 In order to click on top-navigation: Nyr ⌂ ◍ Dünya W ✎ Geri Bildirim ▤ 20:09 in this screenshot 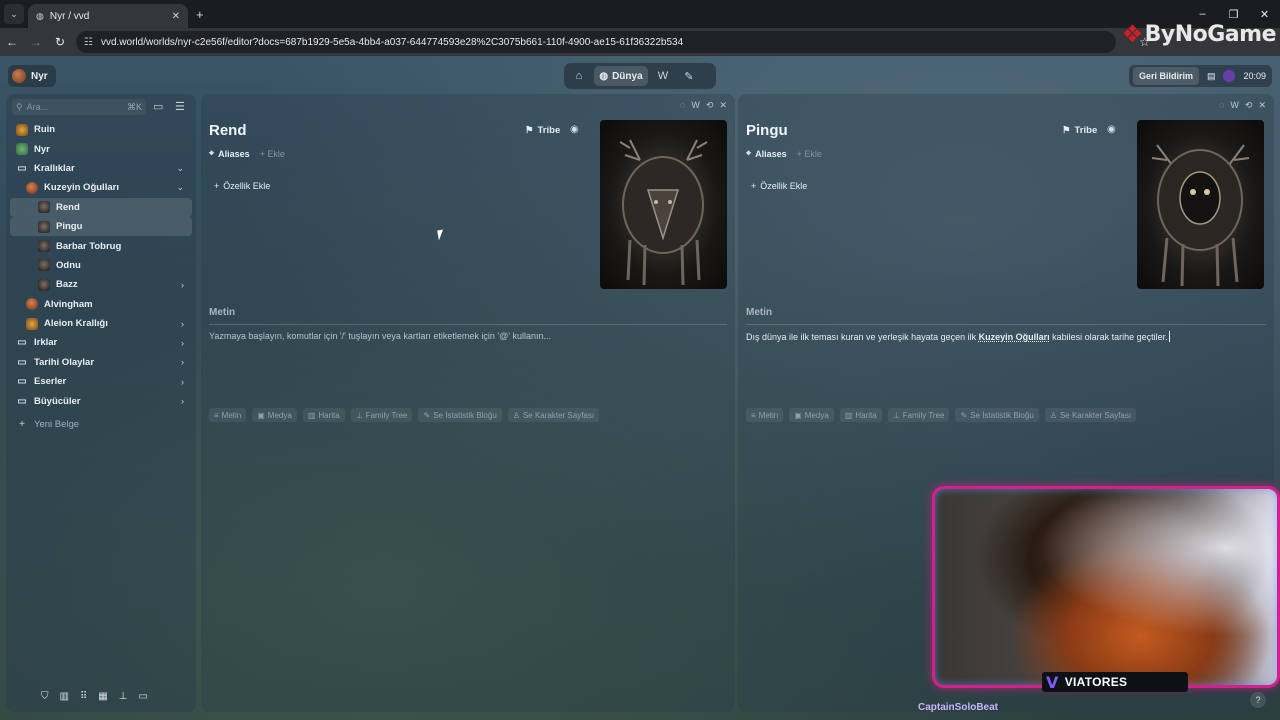, I will do `click(640, 75)`.